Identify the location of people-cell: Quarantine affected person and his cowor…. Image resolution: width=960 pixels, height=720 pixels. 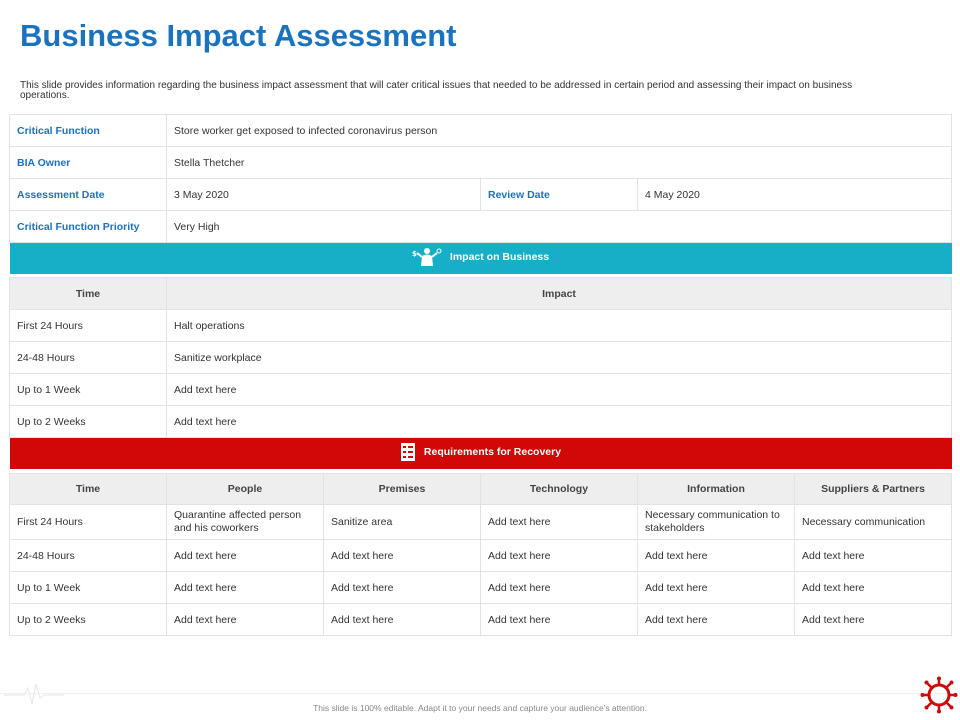
(245, 522).